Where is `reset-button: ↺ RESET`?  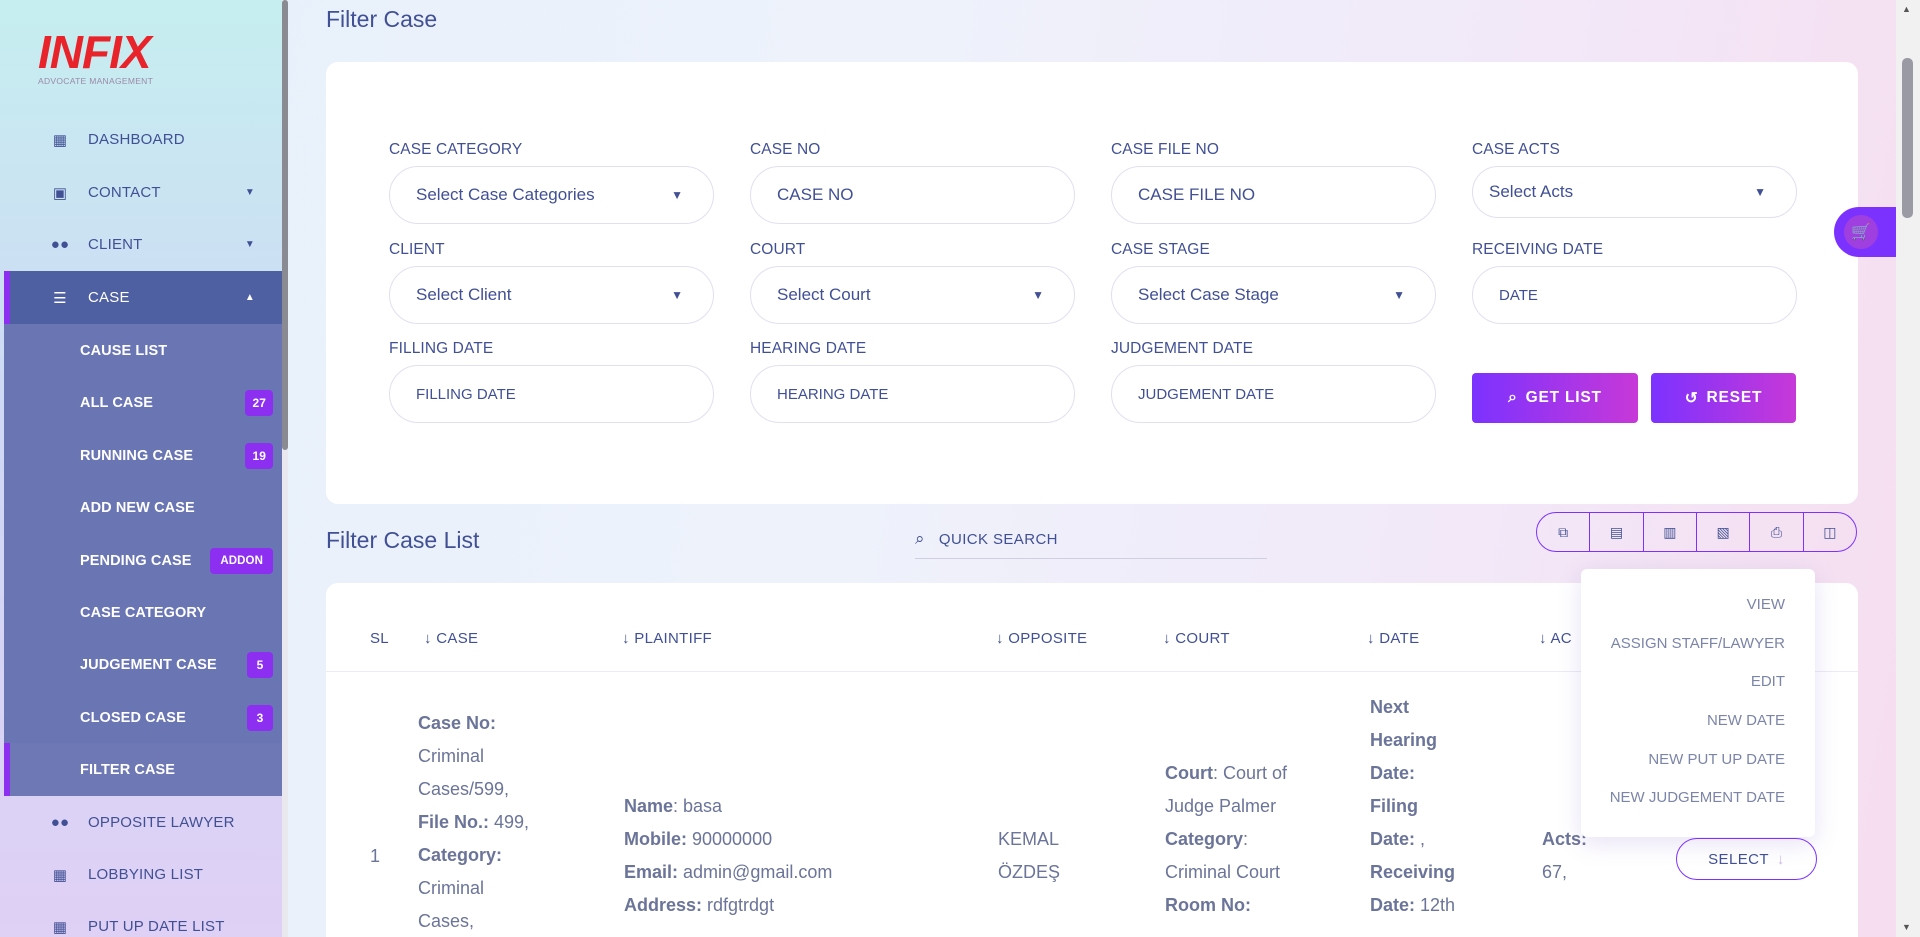 reset-button: ↺ RESET is located at coordinates (1723, 398).